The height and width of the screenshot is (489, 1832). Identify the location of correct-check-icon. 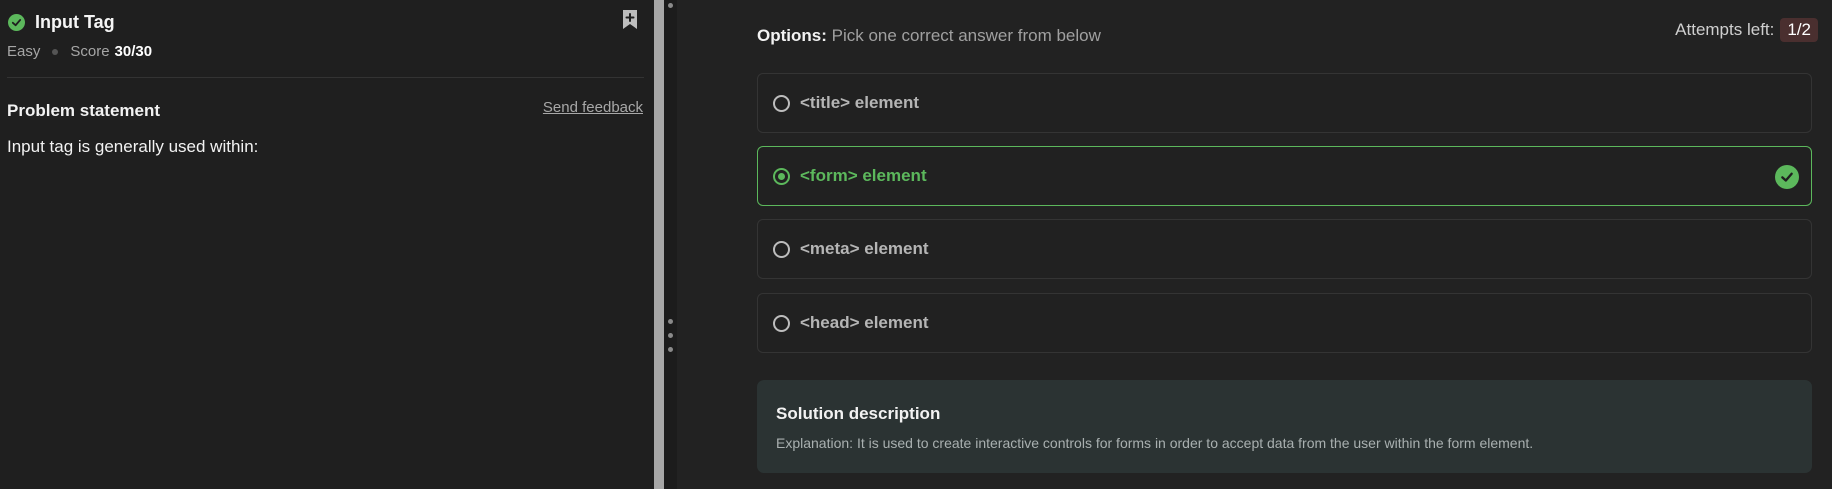
(1787, 177).